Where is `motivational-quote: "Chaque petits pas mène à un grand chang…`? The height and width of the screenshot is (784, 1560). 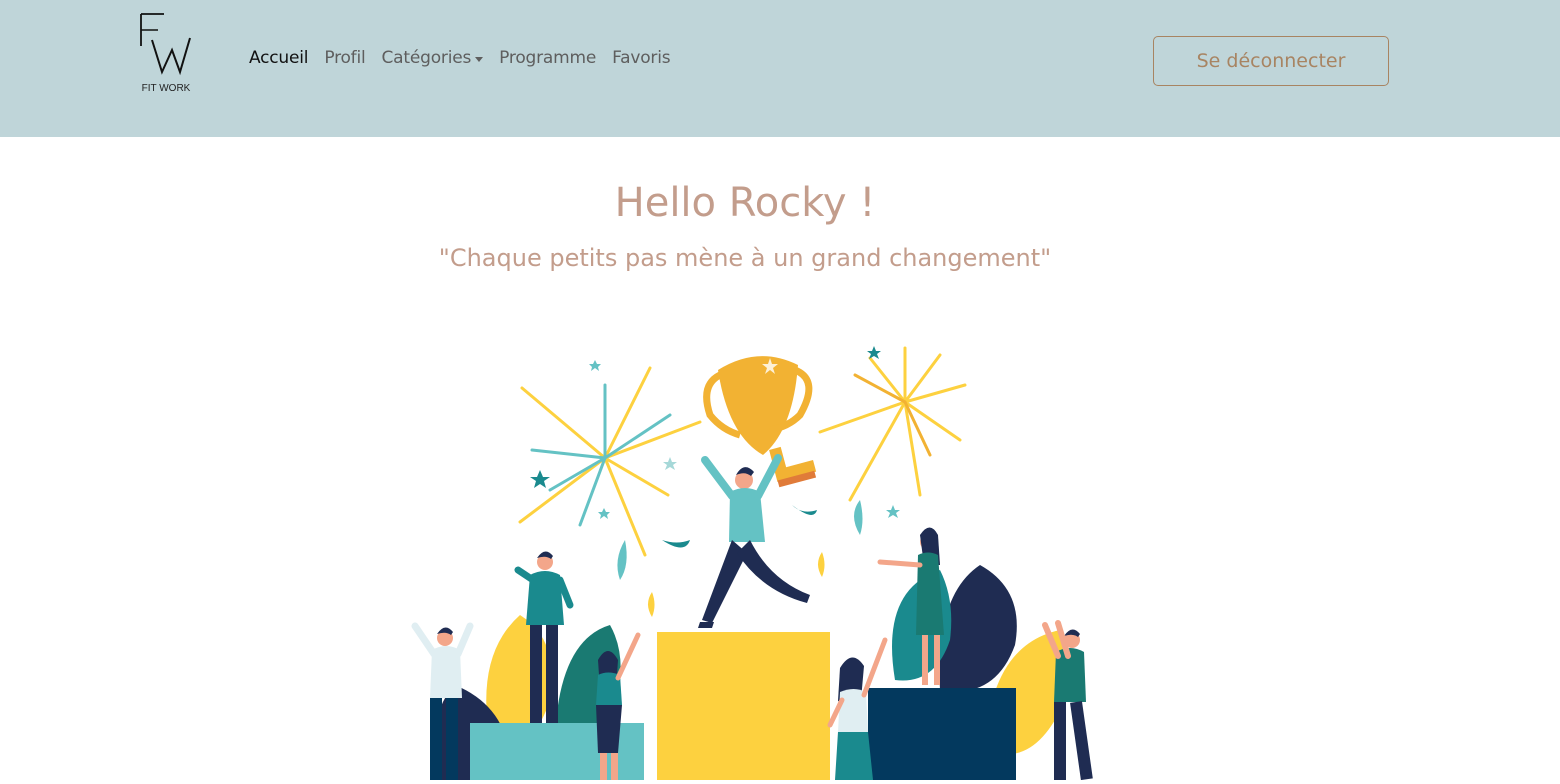
motivational-quote: "Chaque petits pas mène à un grand chang… is located at coordinates (745, 258).